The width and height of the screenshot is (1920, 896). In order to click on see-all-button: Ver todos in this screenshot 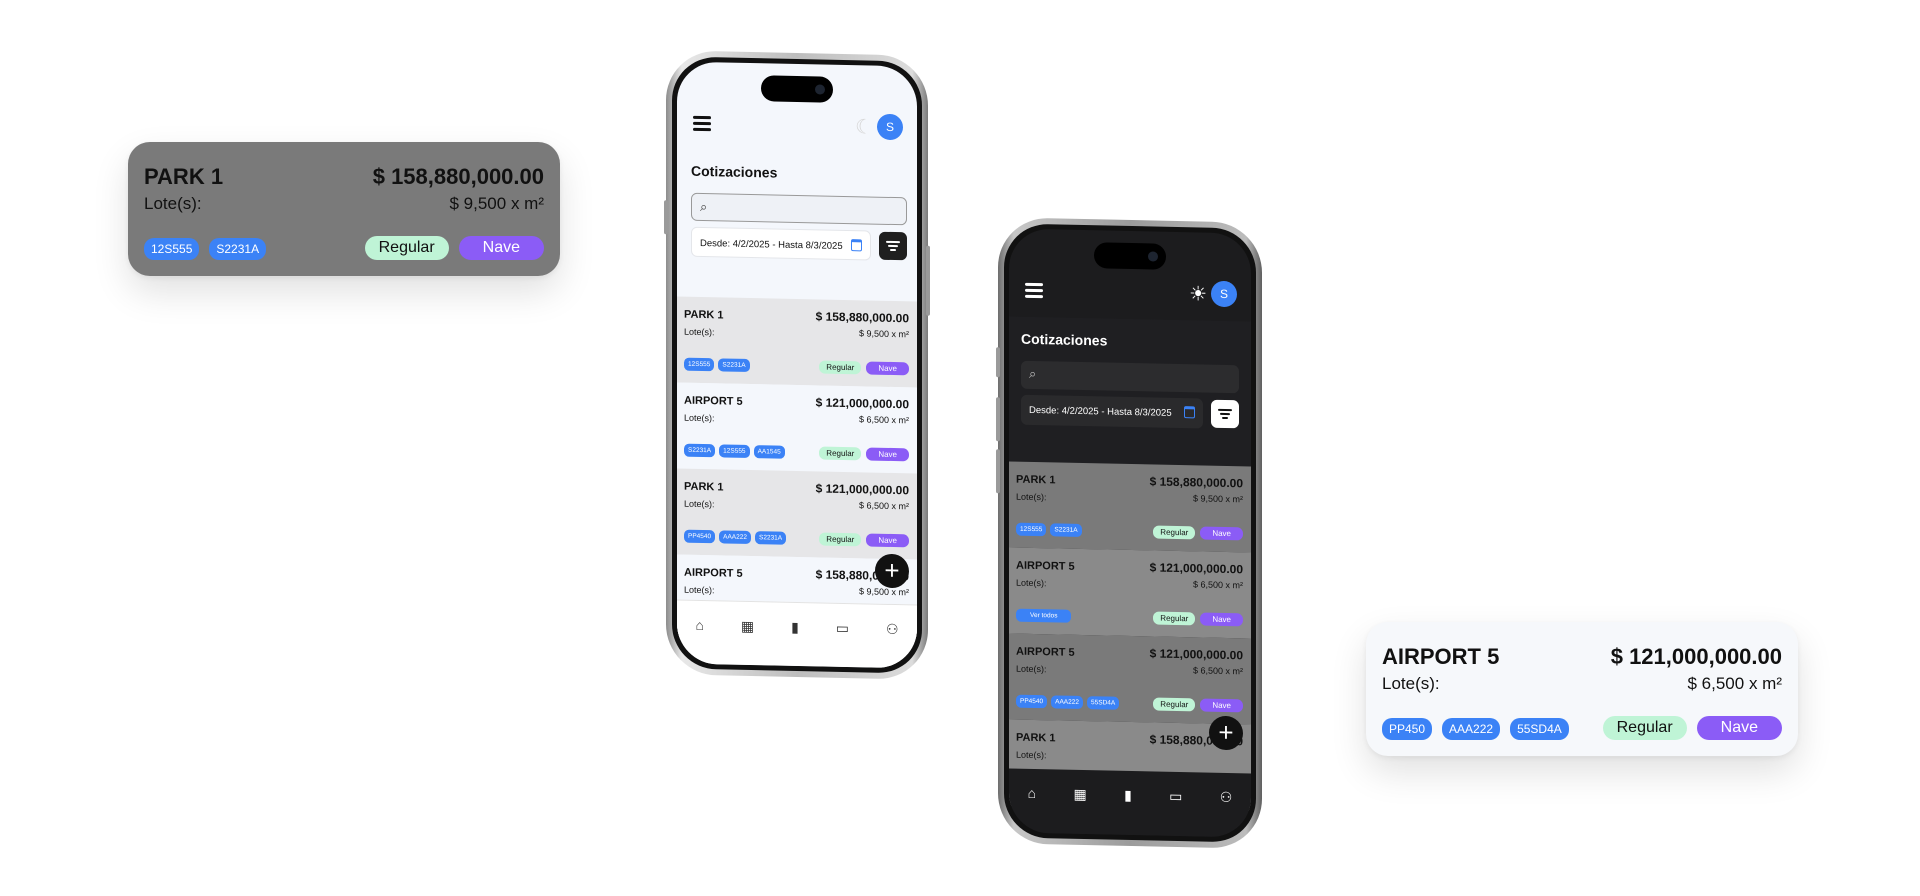, I will do `click(1044, 615)`.